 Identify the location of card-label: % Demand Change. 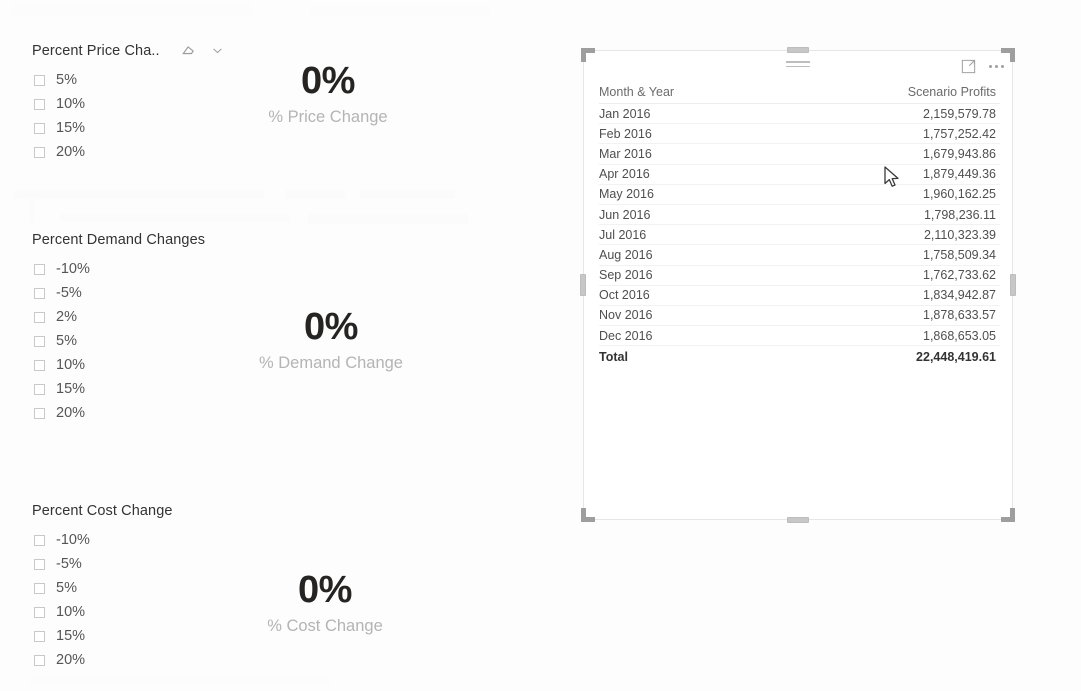
(330, 363).